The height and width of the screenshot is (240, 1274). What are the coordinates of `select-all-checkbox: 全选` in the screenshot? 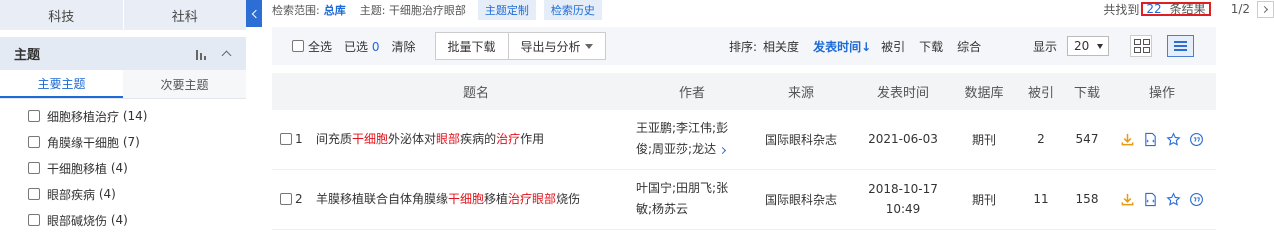 It's located at (312, 46).